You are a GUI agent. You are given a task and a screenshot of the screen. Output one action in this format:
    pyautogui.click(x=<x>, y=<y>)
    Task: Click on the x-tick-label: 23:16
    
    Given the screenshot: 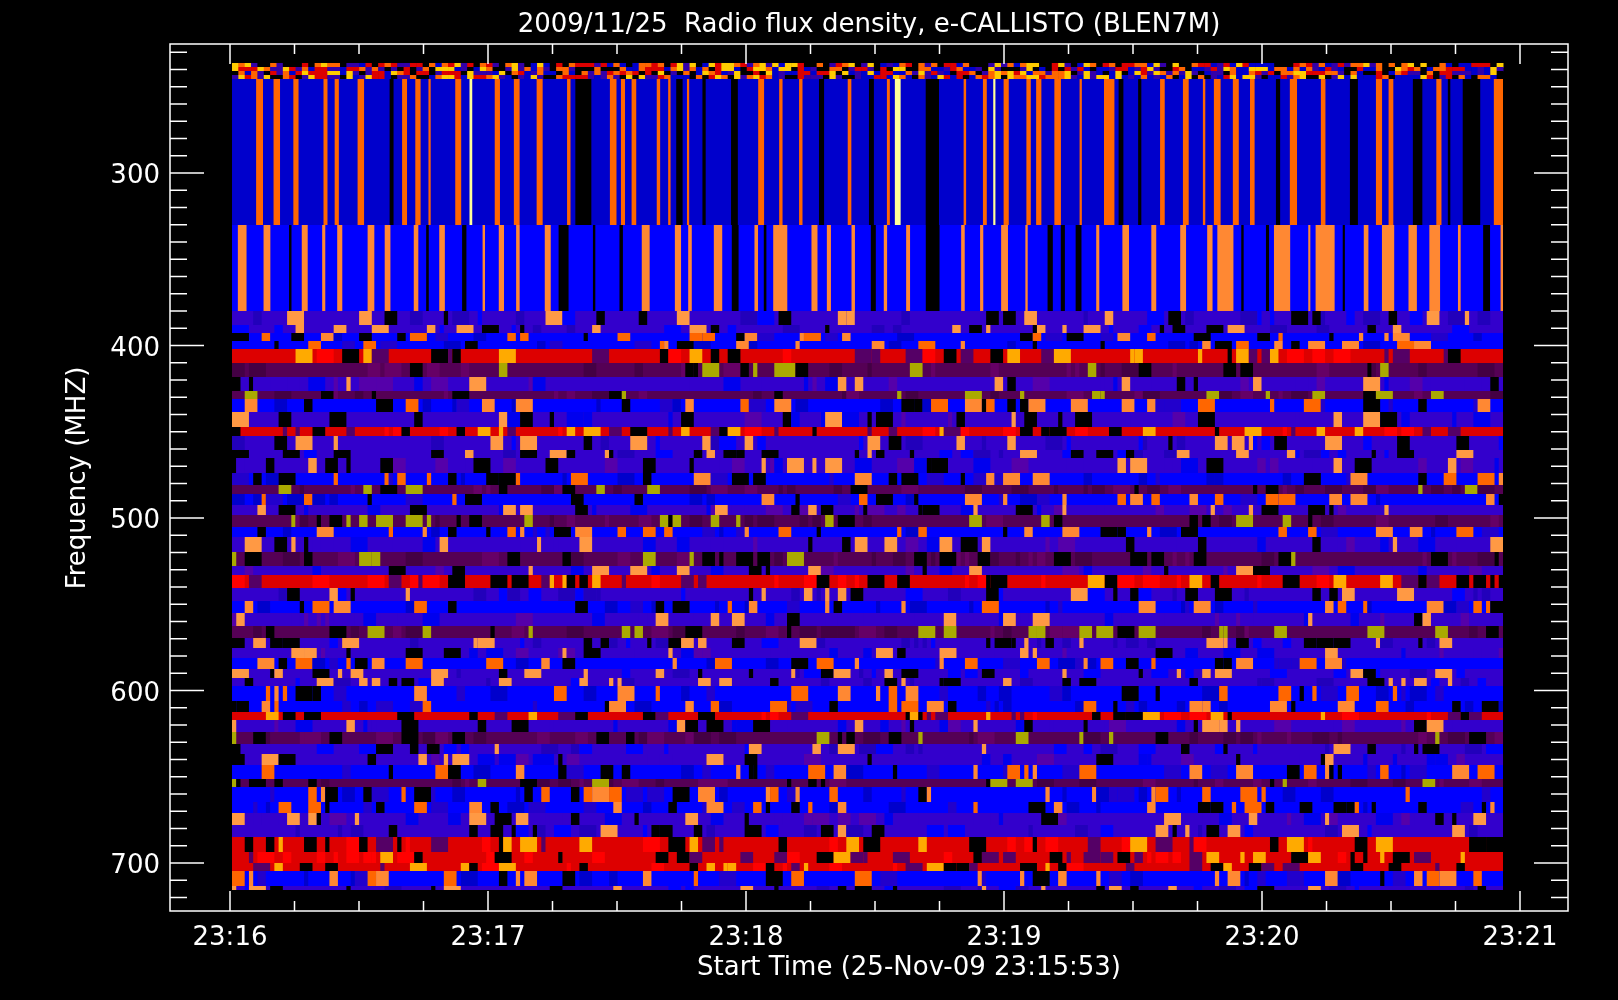 What is the action you would take?
    pyautogui.click(x=230, y=936)
    